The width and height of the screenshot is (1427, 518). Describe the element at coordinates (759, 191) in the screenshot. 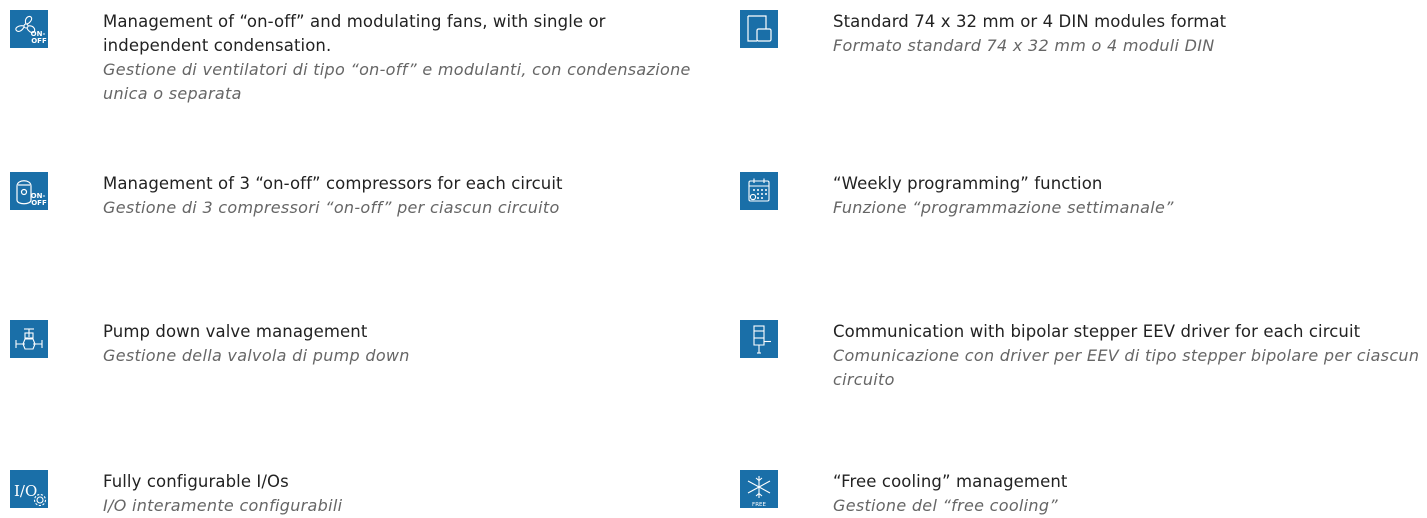

I see `weekly-calendar-icon` at that location.